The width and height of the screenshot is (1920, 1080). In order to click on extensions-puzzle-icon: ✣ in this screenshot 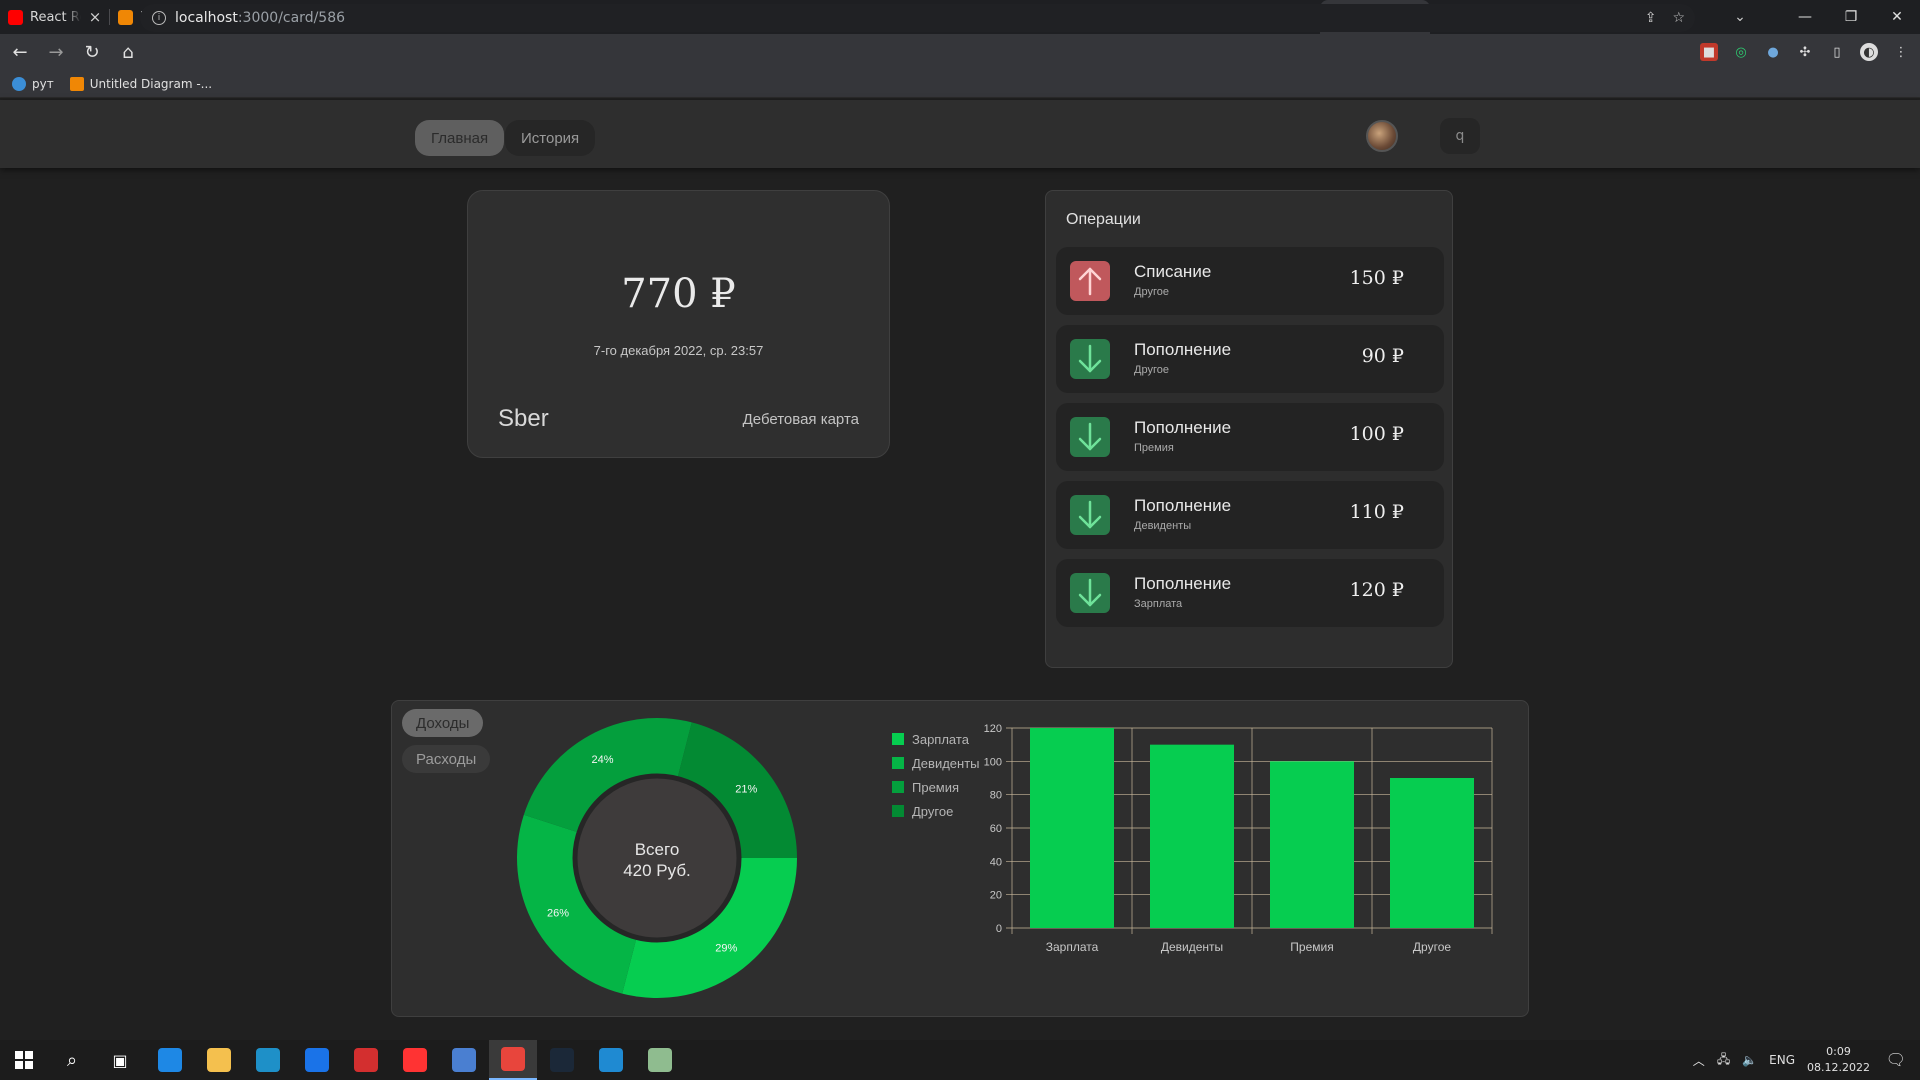, I will do `click(1805, 52)`.